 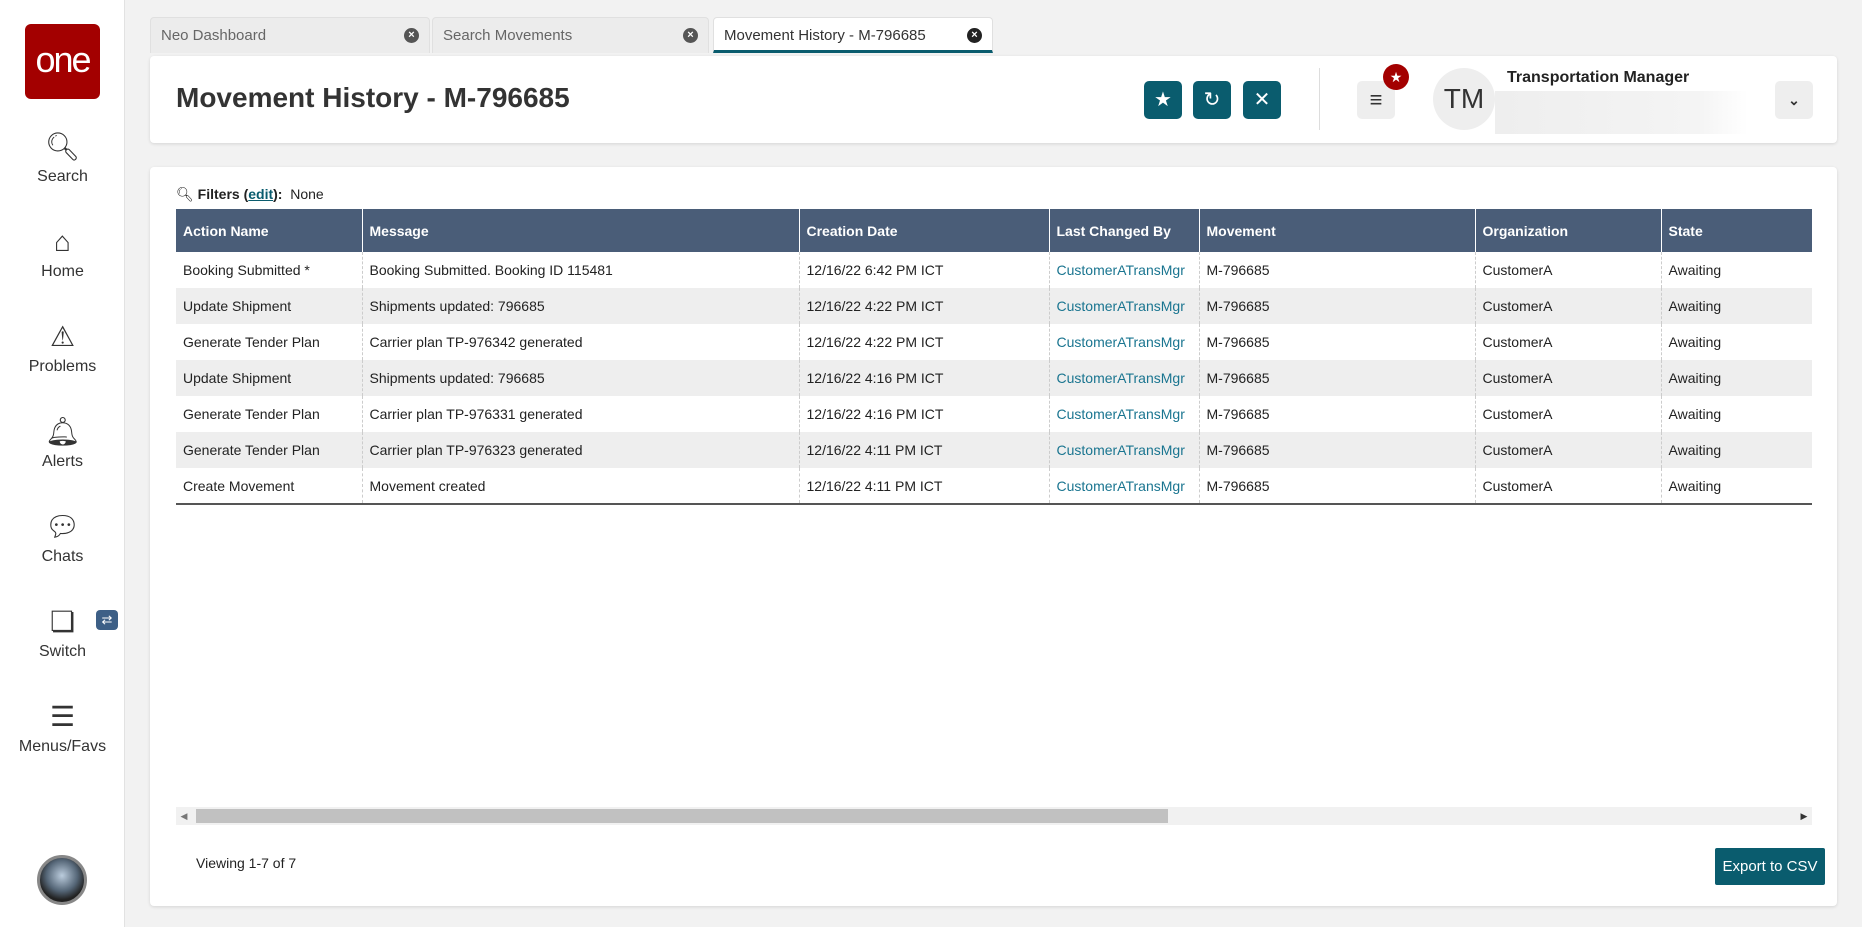 What do you see at coordinates (581, 230) in the screenshot?
I see `column-header: Message` at bounding box center [581, 230].